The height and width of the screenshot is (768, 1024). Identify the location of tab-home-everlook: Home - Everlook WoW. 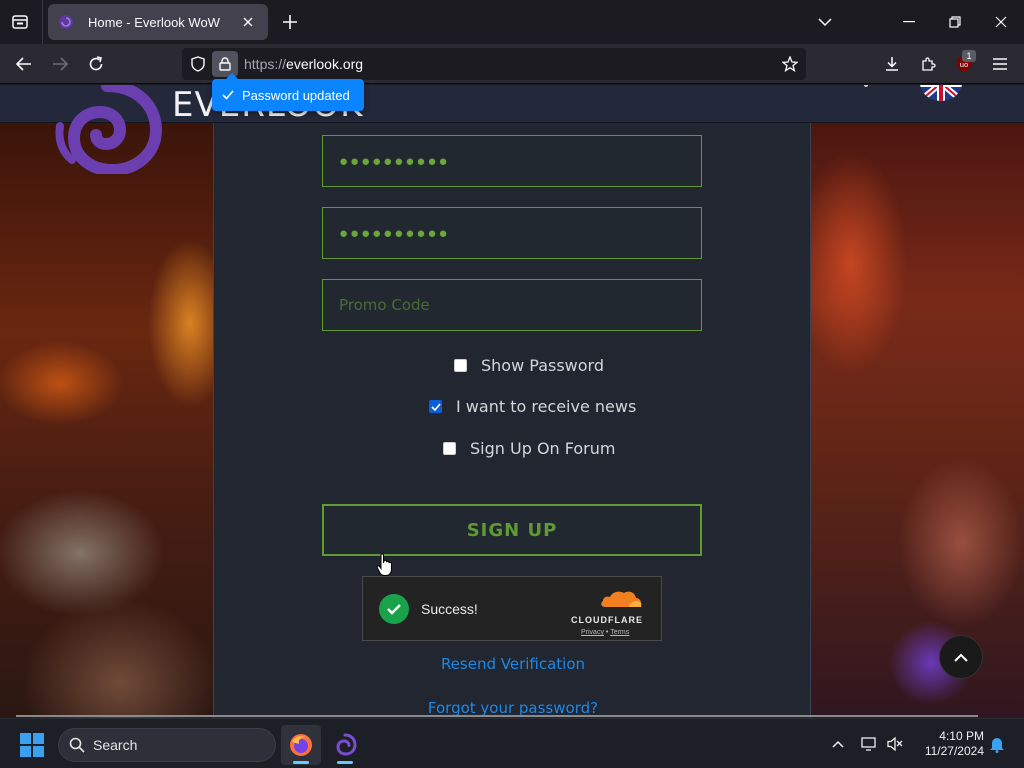
(158, 22).